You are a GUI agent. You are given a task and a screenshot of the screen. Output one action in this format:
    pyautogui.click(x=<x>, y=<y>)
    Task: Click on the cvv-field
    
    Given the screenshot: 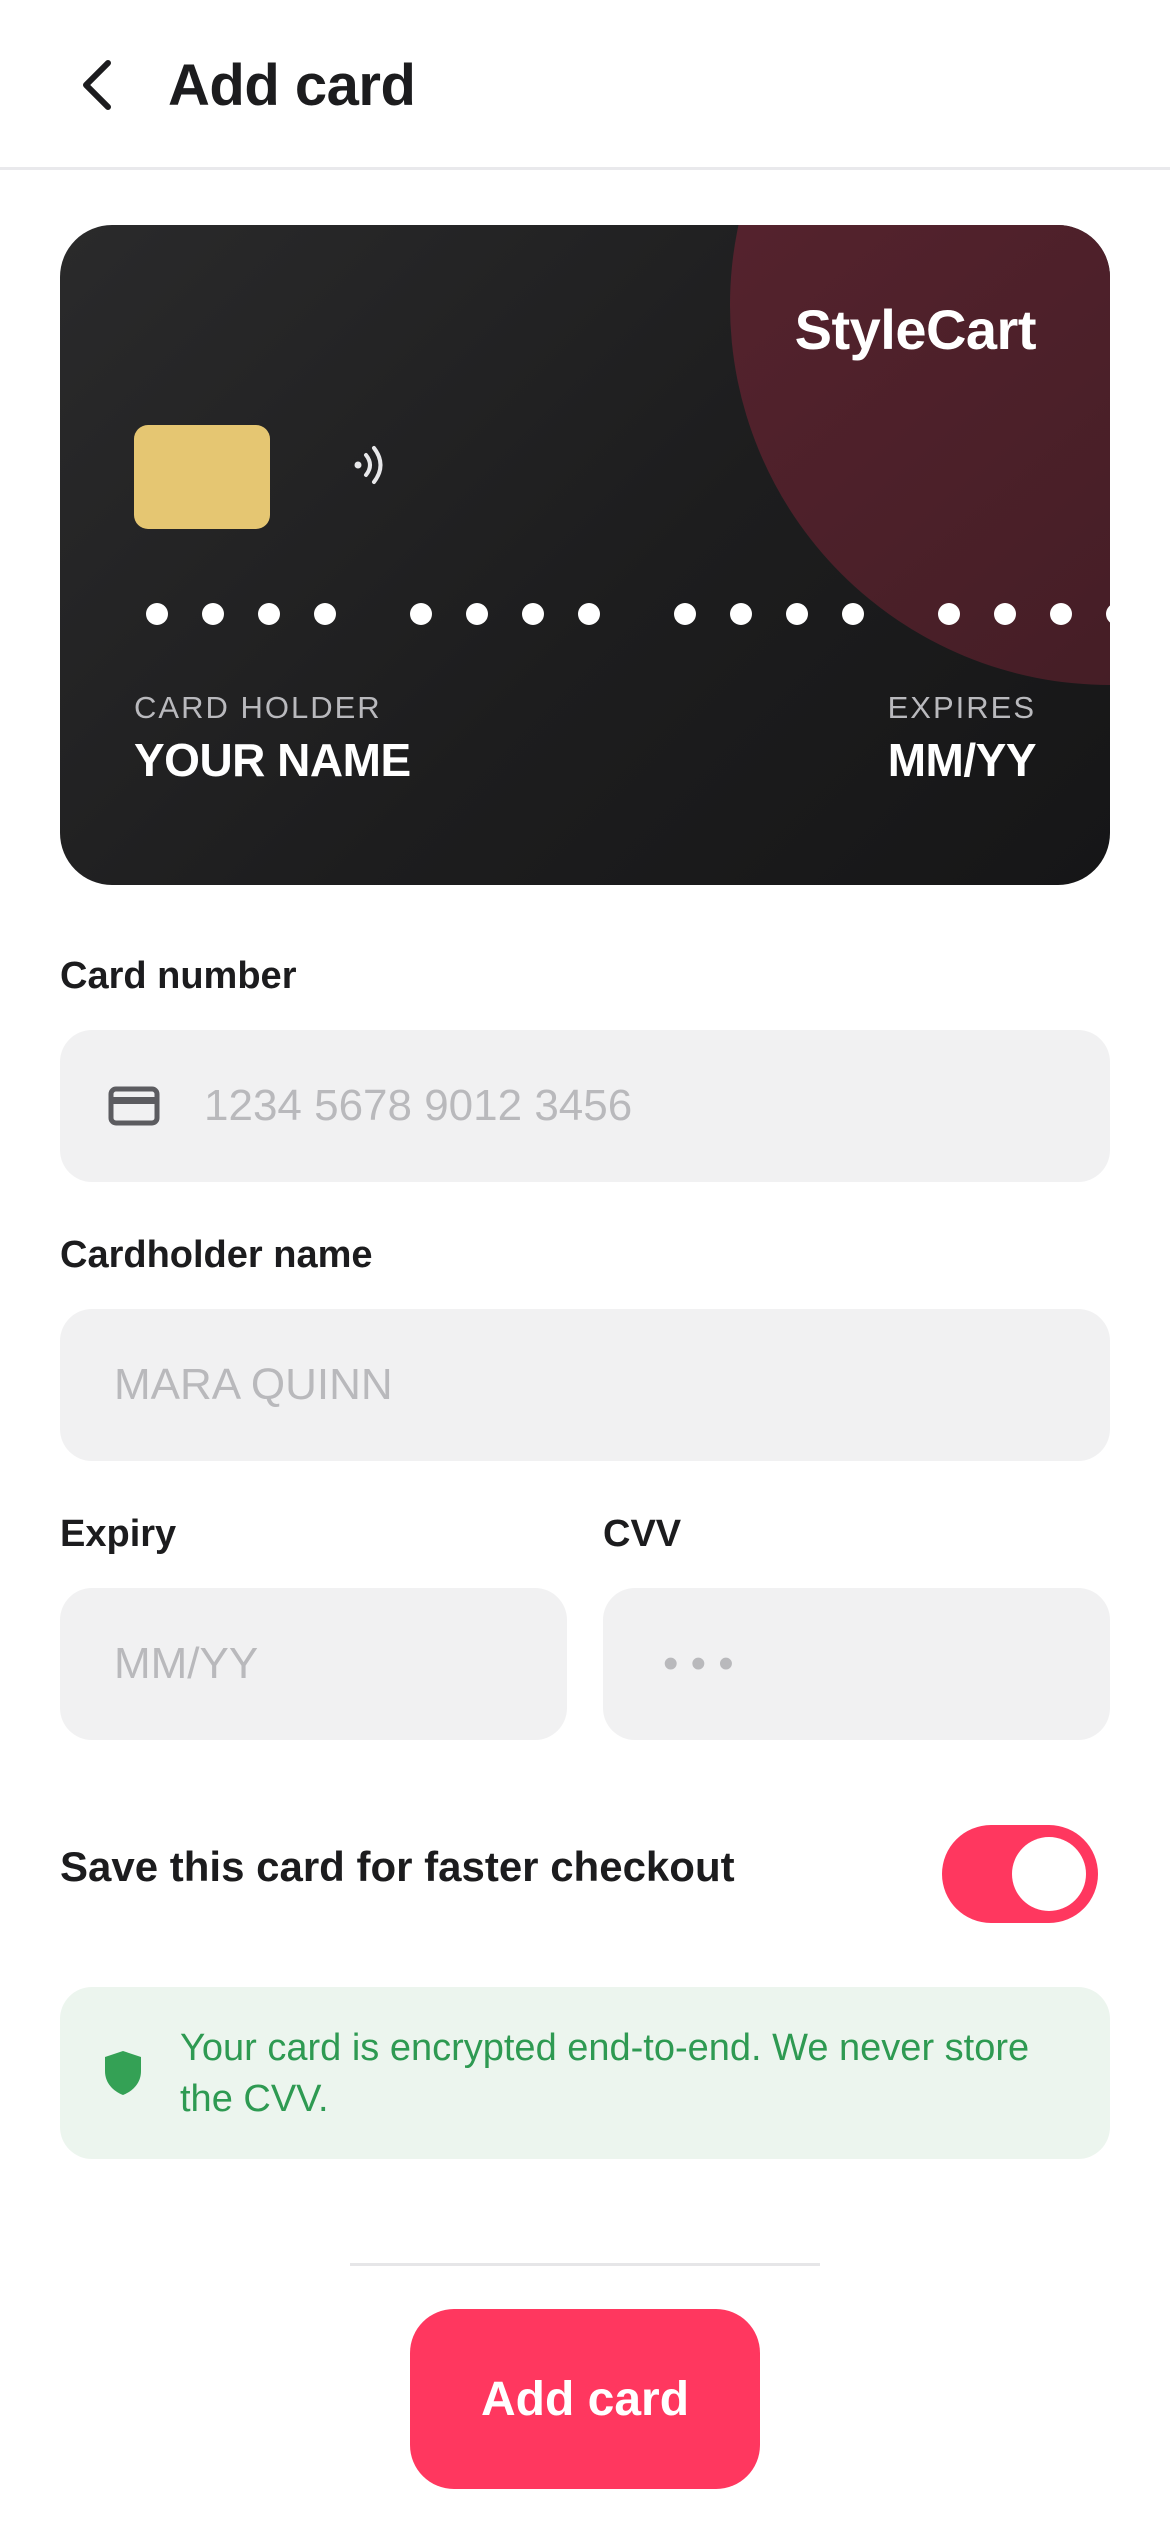 What is the action you would take?
    pyautogui.click(x=856, y=1664)
    